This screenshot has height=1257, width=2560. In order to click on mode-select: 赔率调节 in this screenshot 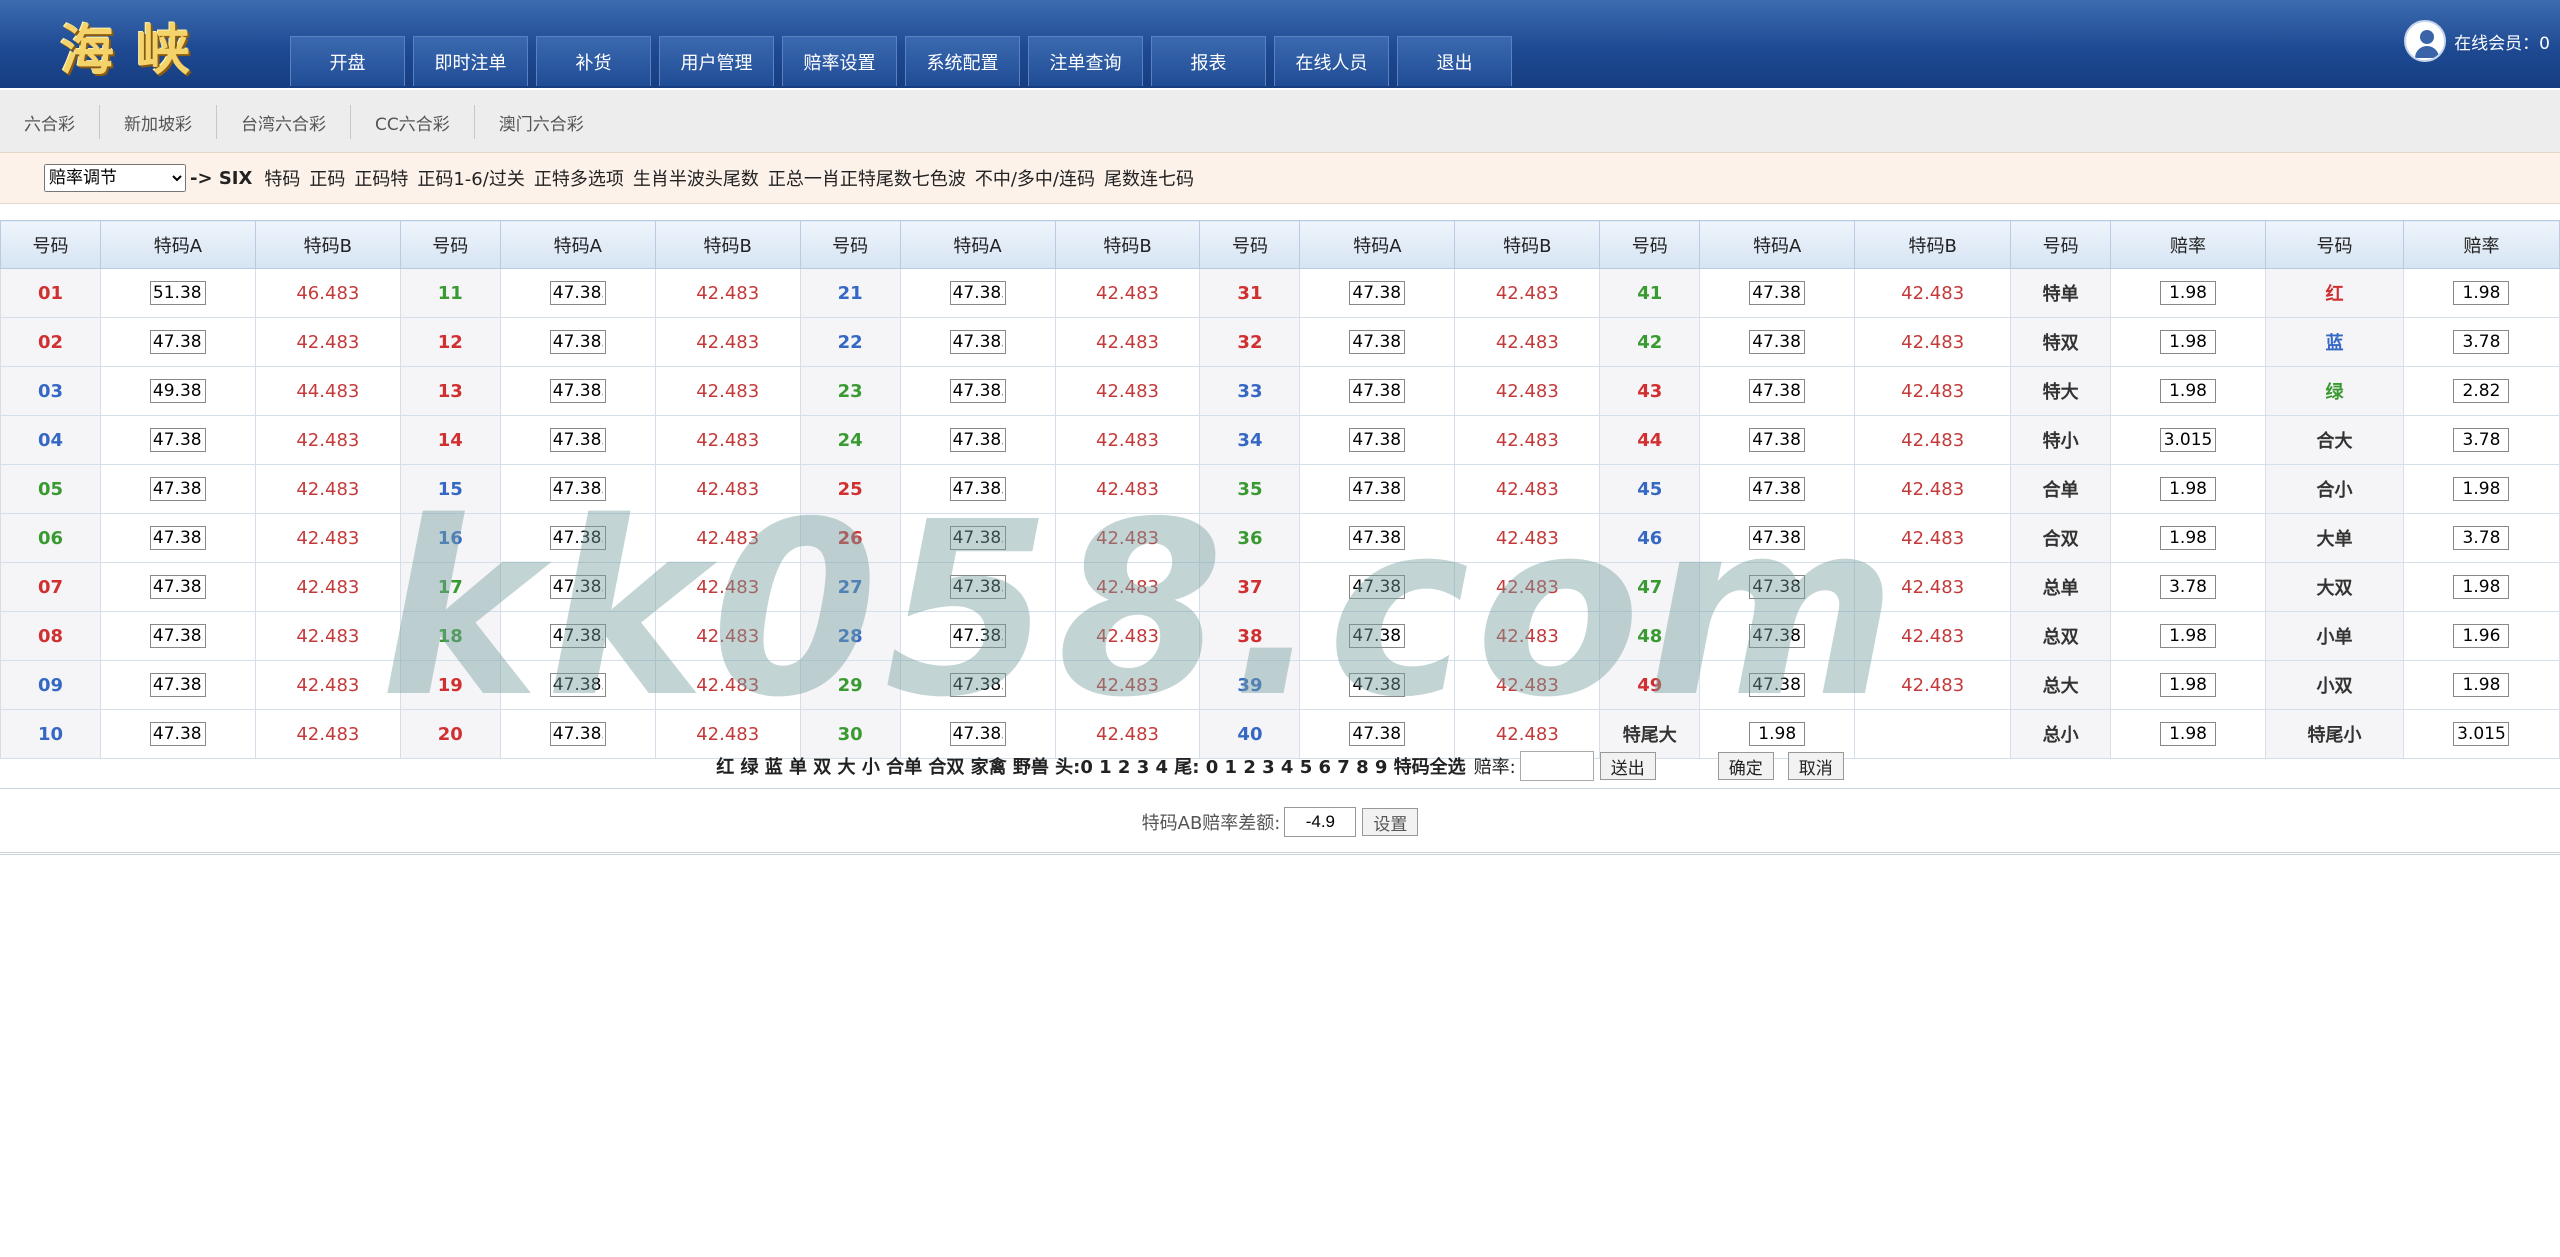, I will do `click(115, 178)`.